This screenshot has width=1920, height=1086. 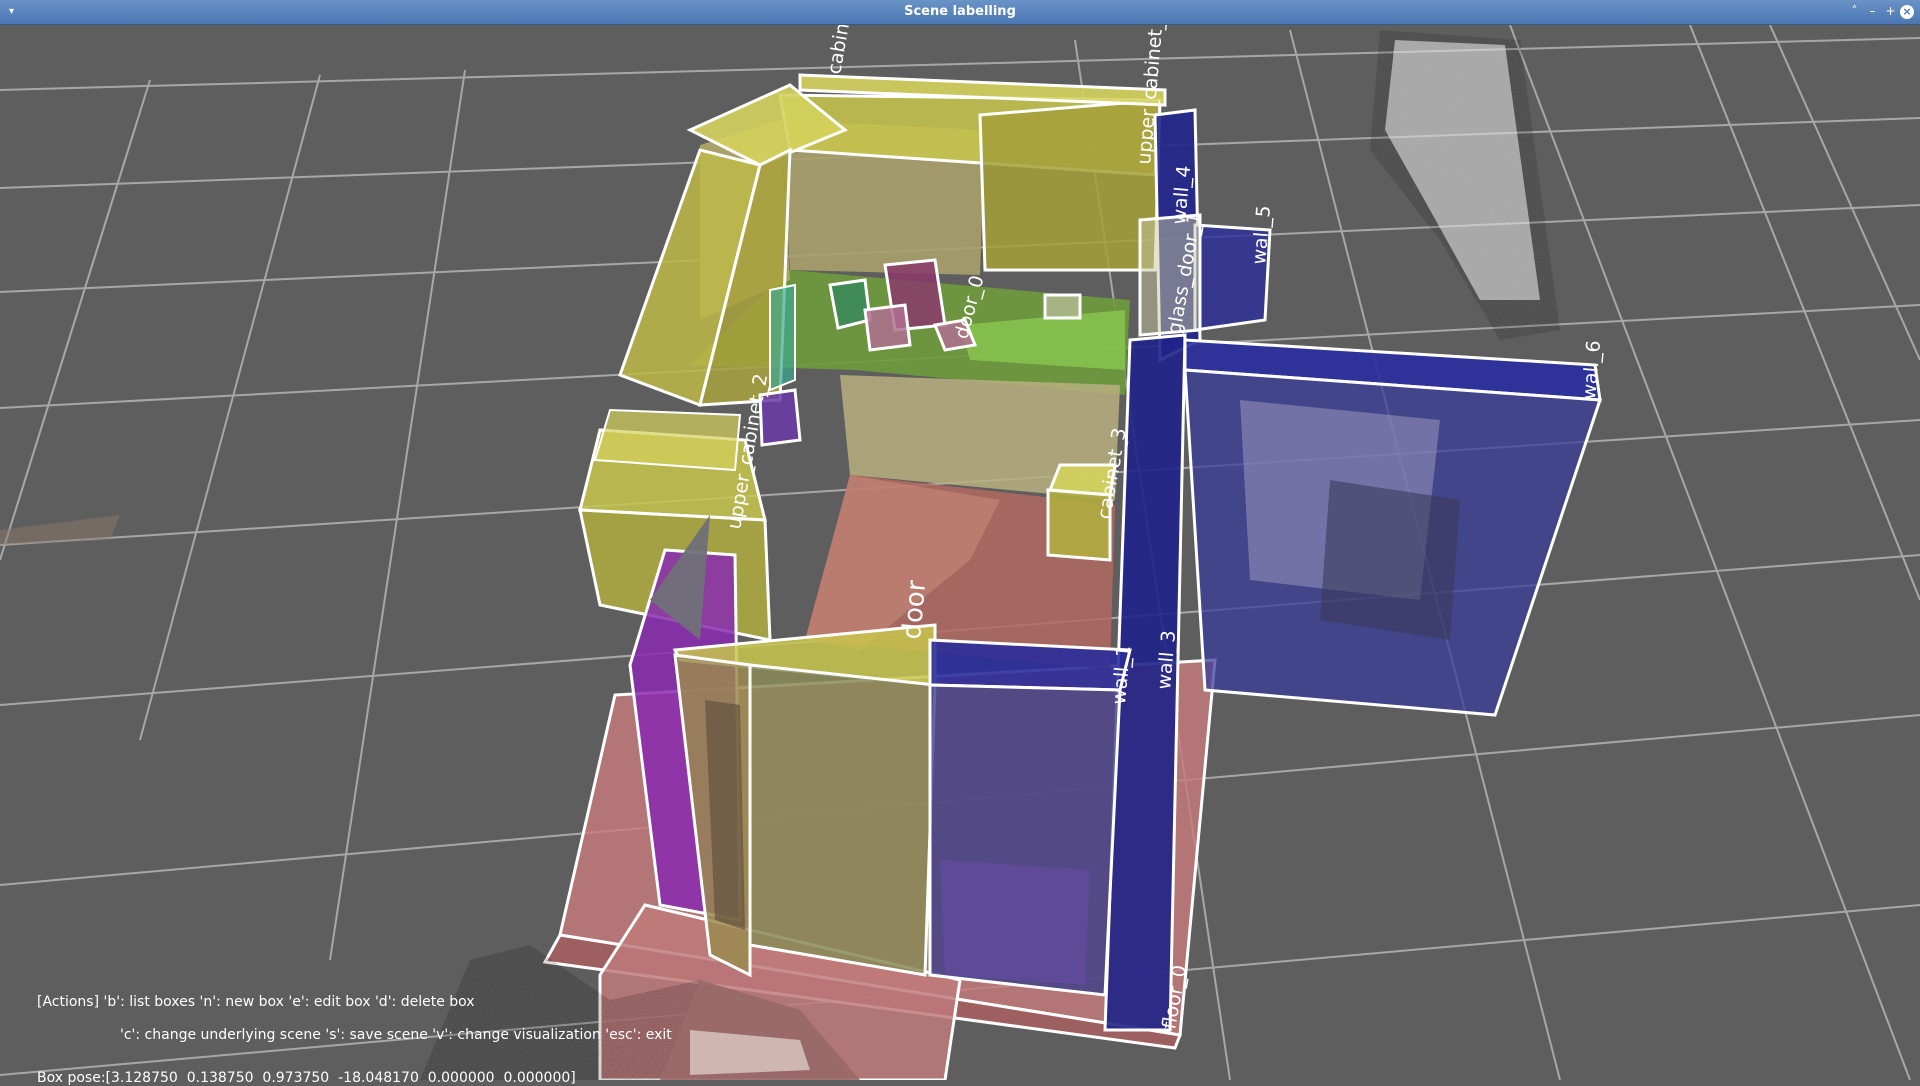 I want to click on door-box, so click(x=804, y=800).